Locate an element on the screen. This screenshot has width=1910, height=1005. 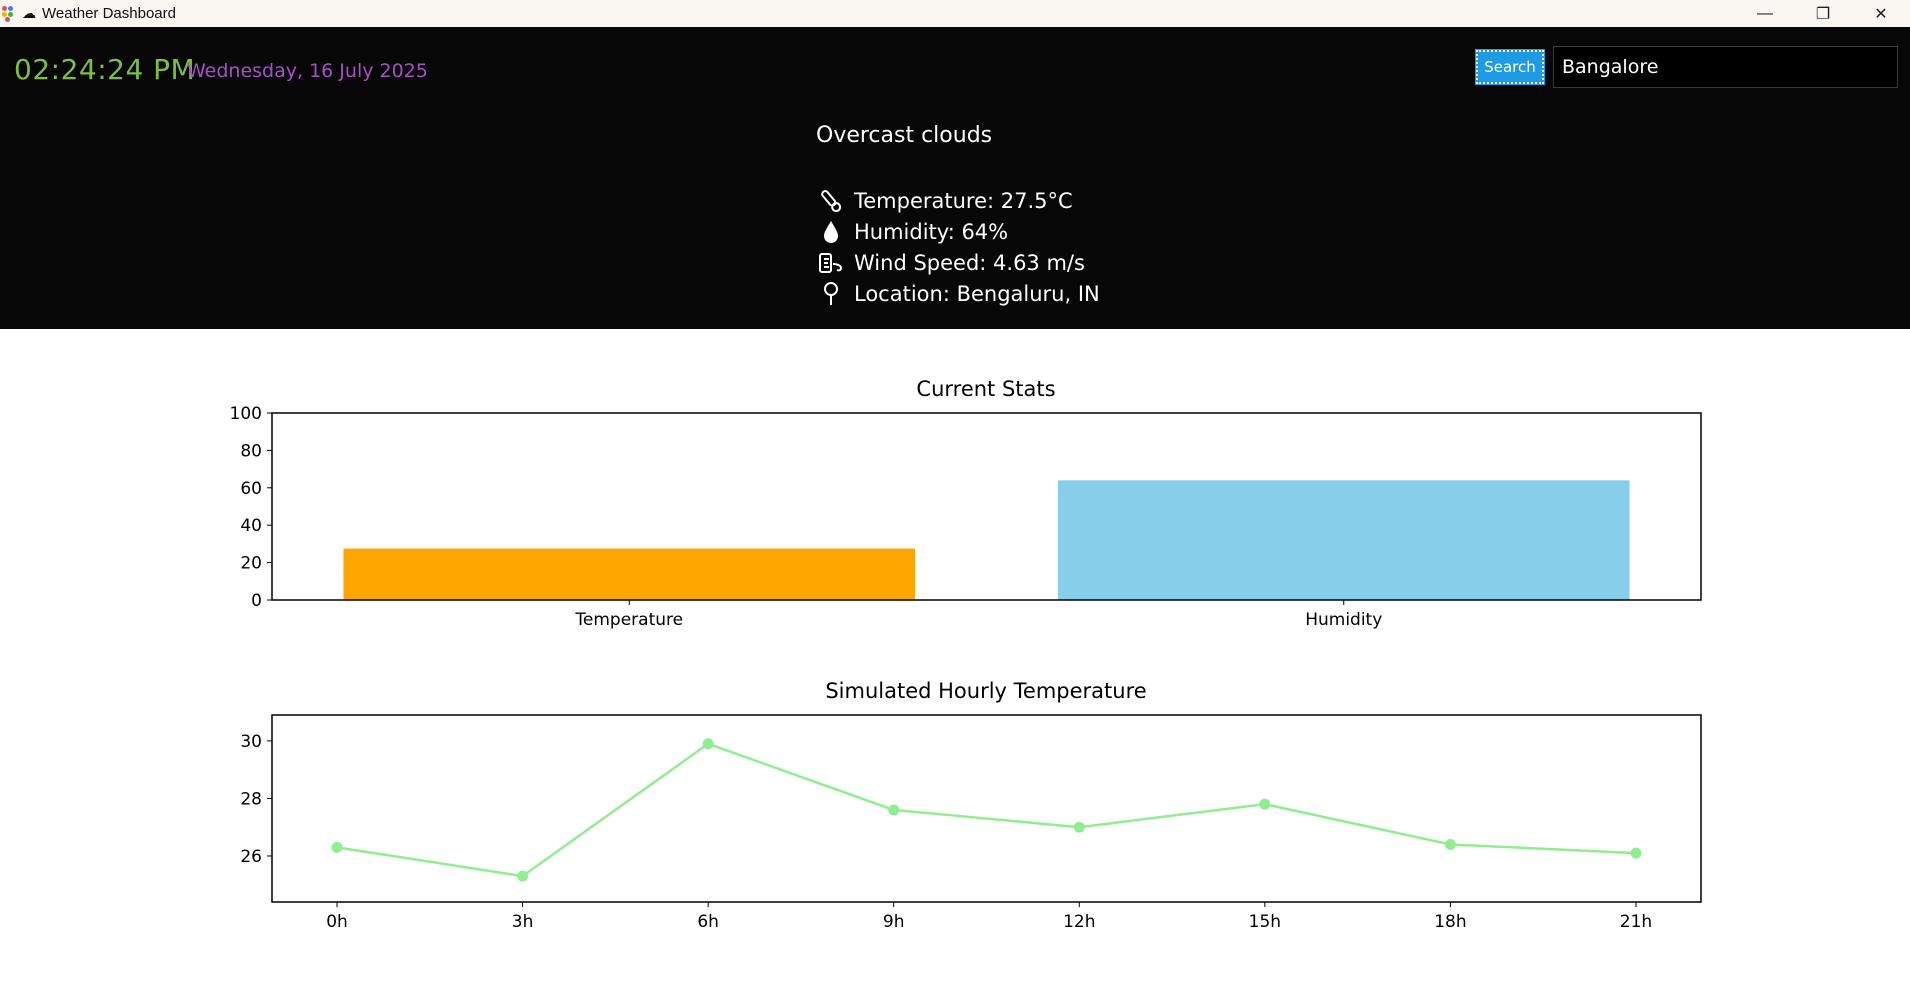
restore-button: ❐ is located at coordinates (1823, 13).